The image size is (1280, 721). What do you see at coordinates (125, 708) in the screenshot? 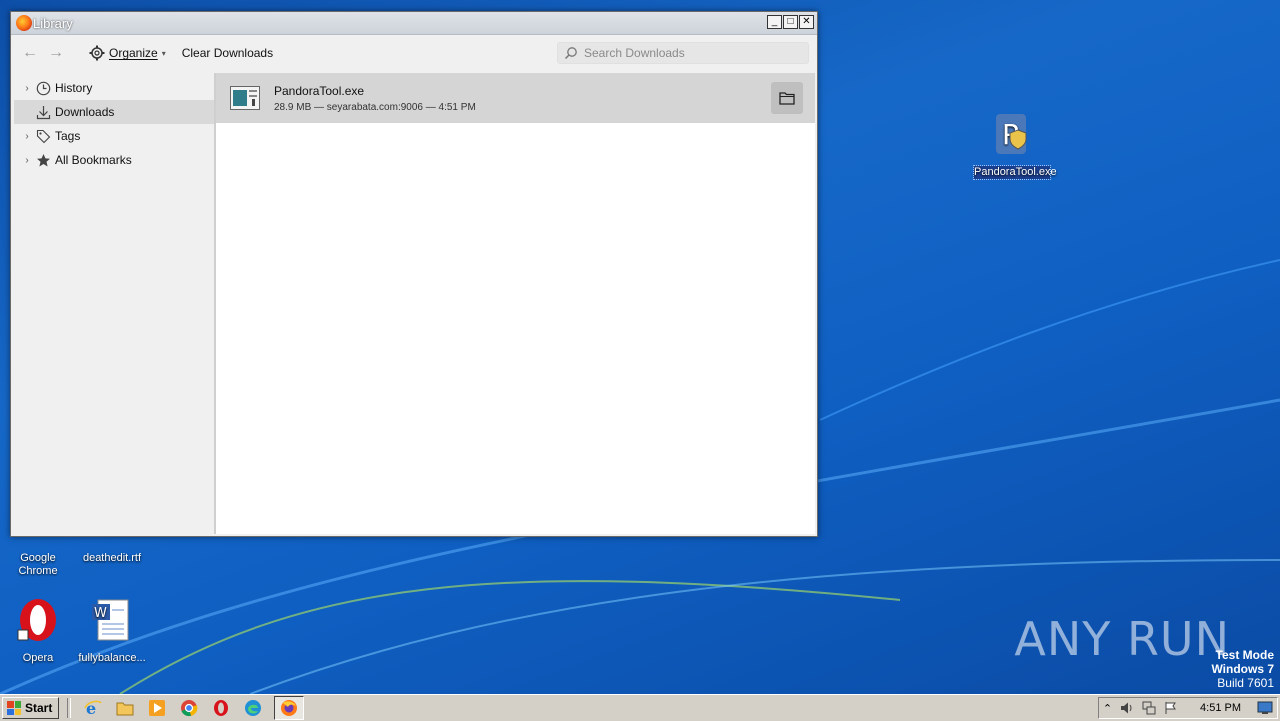
I see `file-explorer-taskbar-icon` at bounding box center [125, 708].